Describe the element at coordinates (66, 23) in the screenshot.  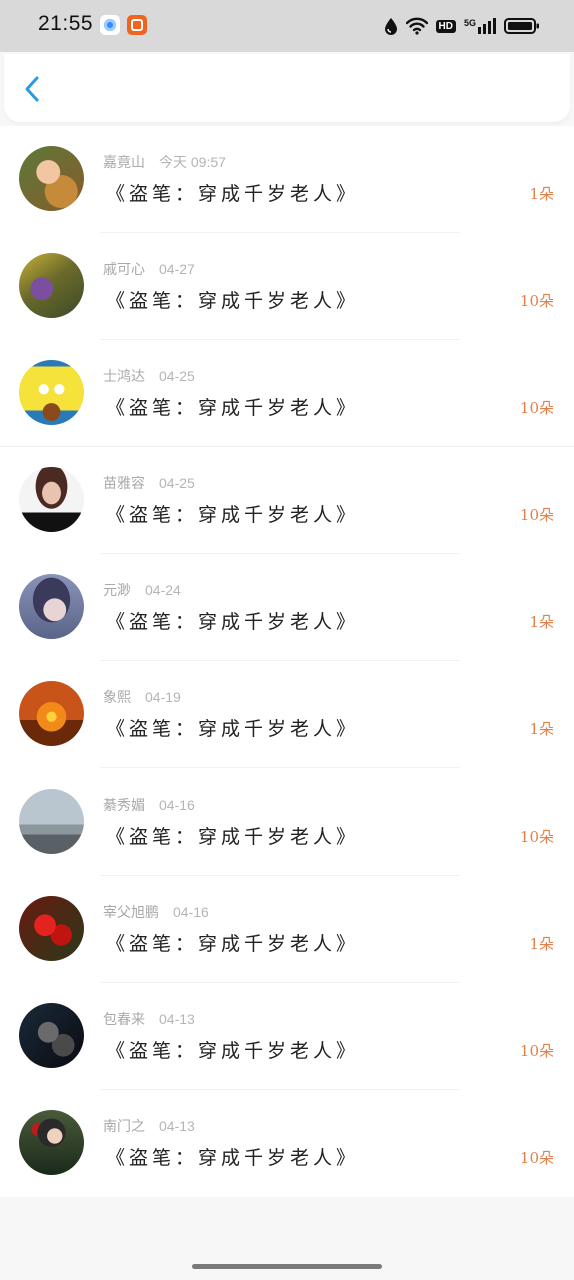
I see `status-time: 21:55` at that location.